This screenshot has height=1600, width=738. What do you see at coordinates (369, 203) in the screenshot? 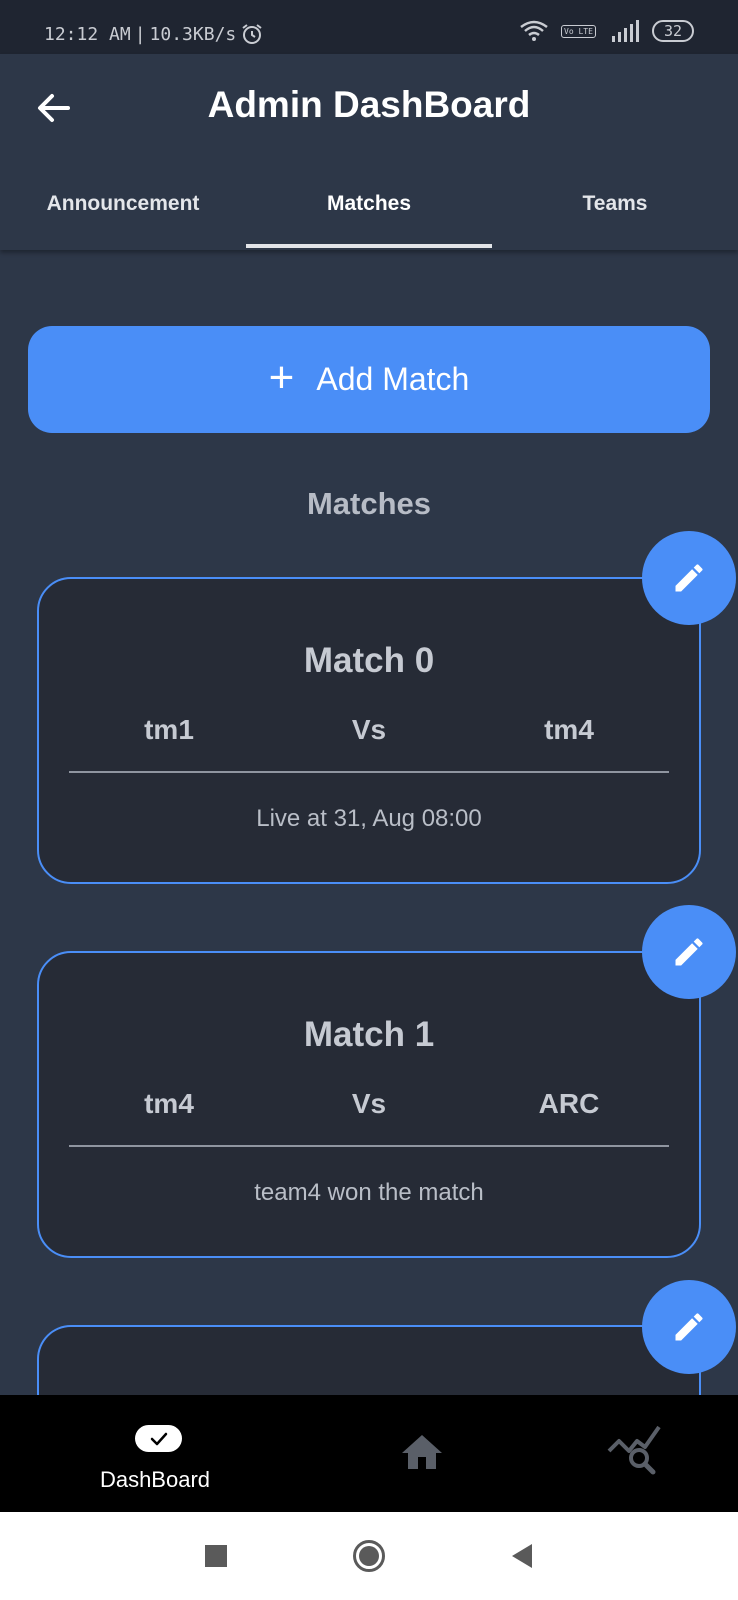
I see `tab-label: Matches` at bounding box center [369, 203].